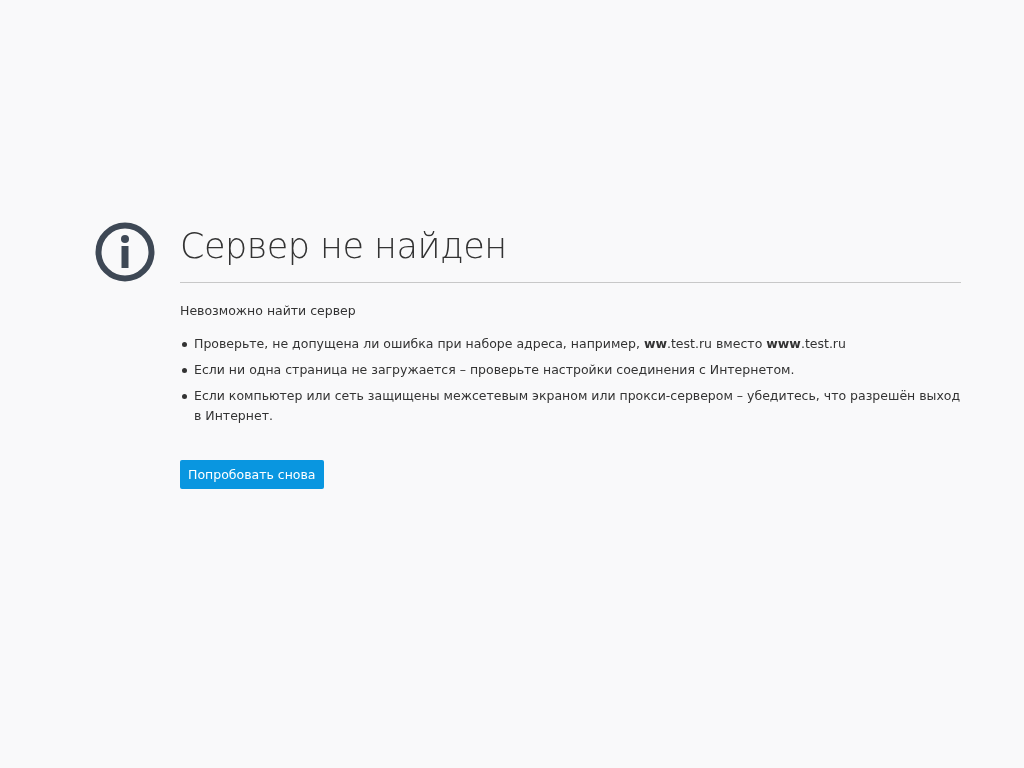 This screenshot has height=768, width=1024. Describe the element at coordinates (577, 406) in the screenshot. I see `tip-text: Если компьютер или сеть защищены межсетевым экраном или прокси-сервером – убедитесь, что разрешён выход в Интернет.` at that location.